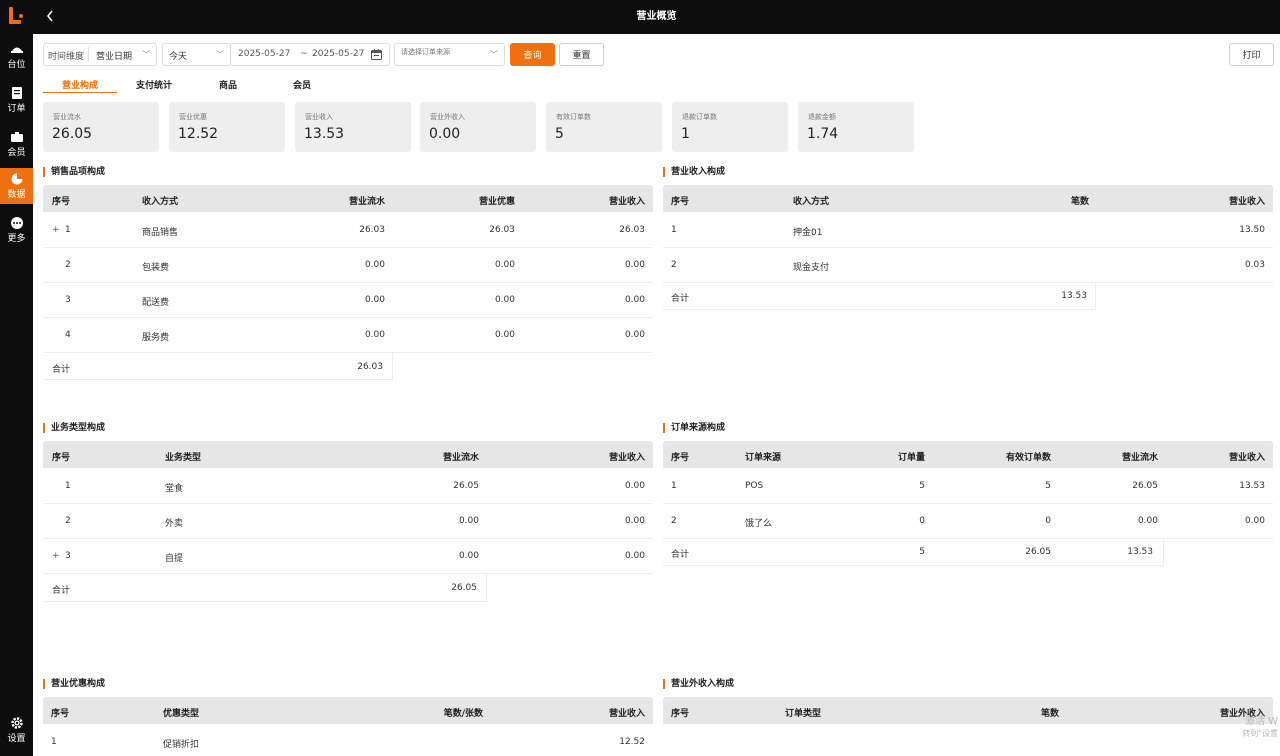  I want to click on kpi-value: 1, so click(685, 134).